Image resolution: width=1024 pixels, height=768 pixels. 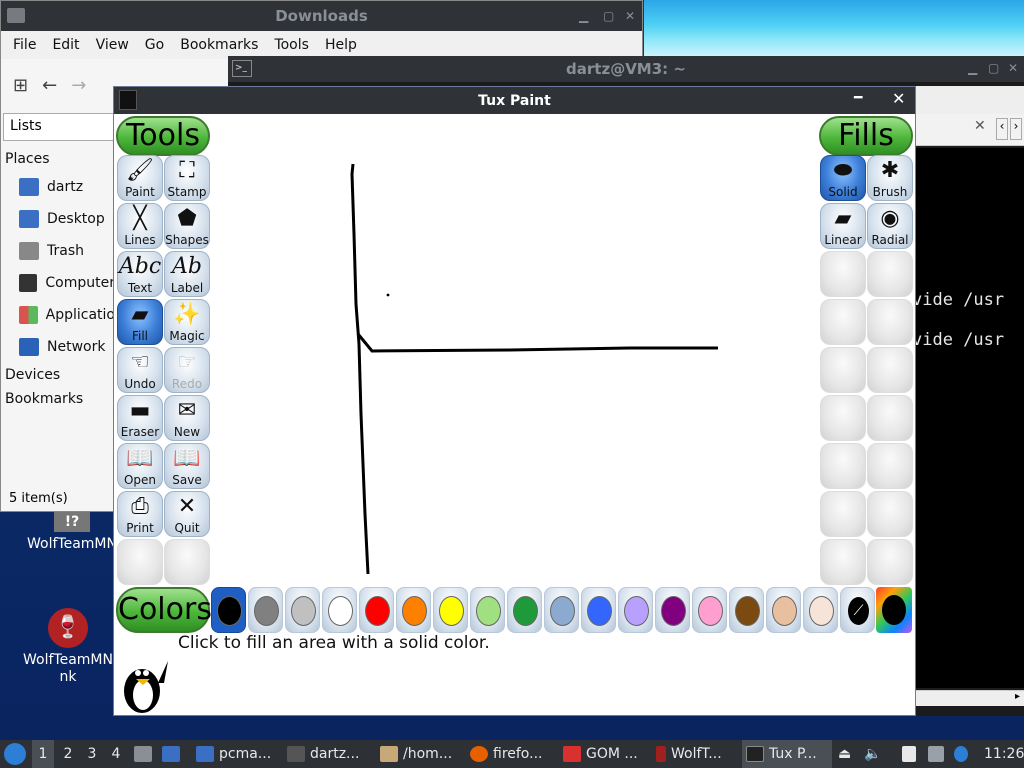 What do you see at coordinates (187, 322) in the screenshot?
I see `tool-magic-button: ✨ Magic` at bounding box center [187, 322].